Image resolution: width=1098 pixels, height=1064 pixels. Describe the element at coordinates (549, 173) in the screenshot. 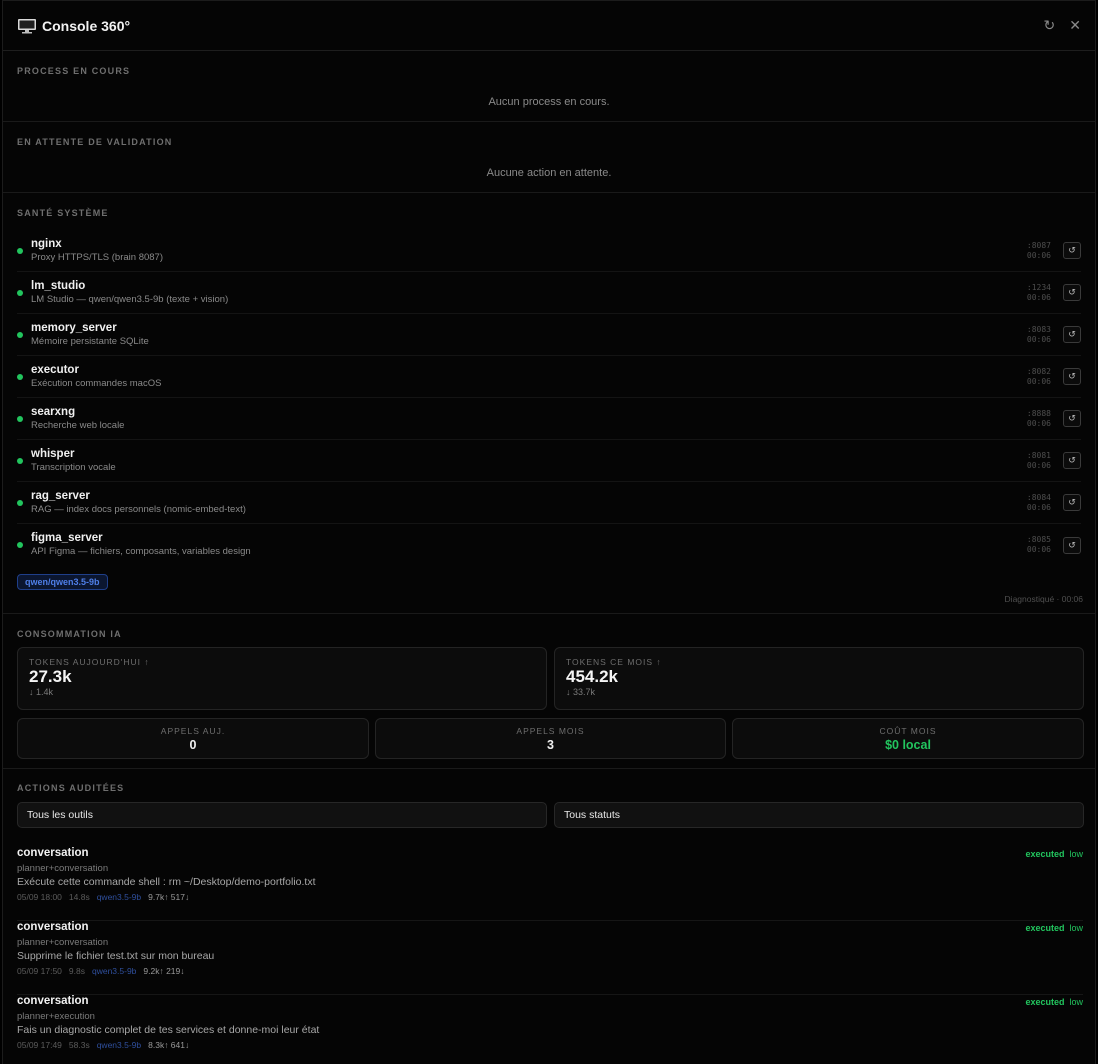

I see `pending-empty: Aucune action en attente.` at that location.